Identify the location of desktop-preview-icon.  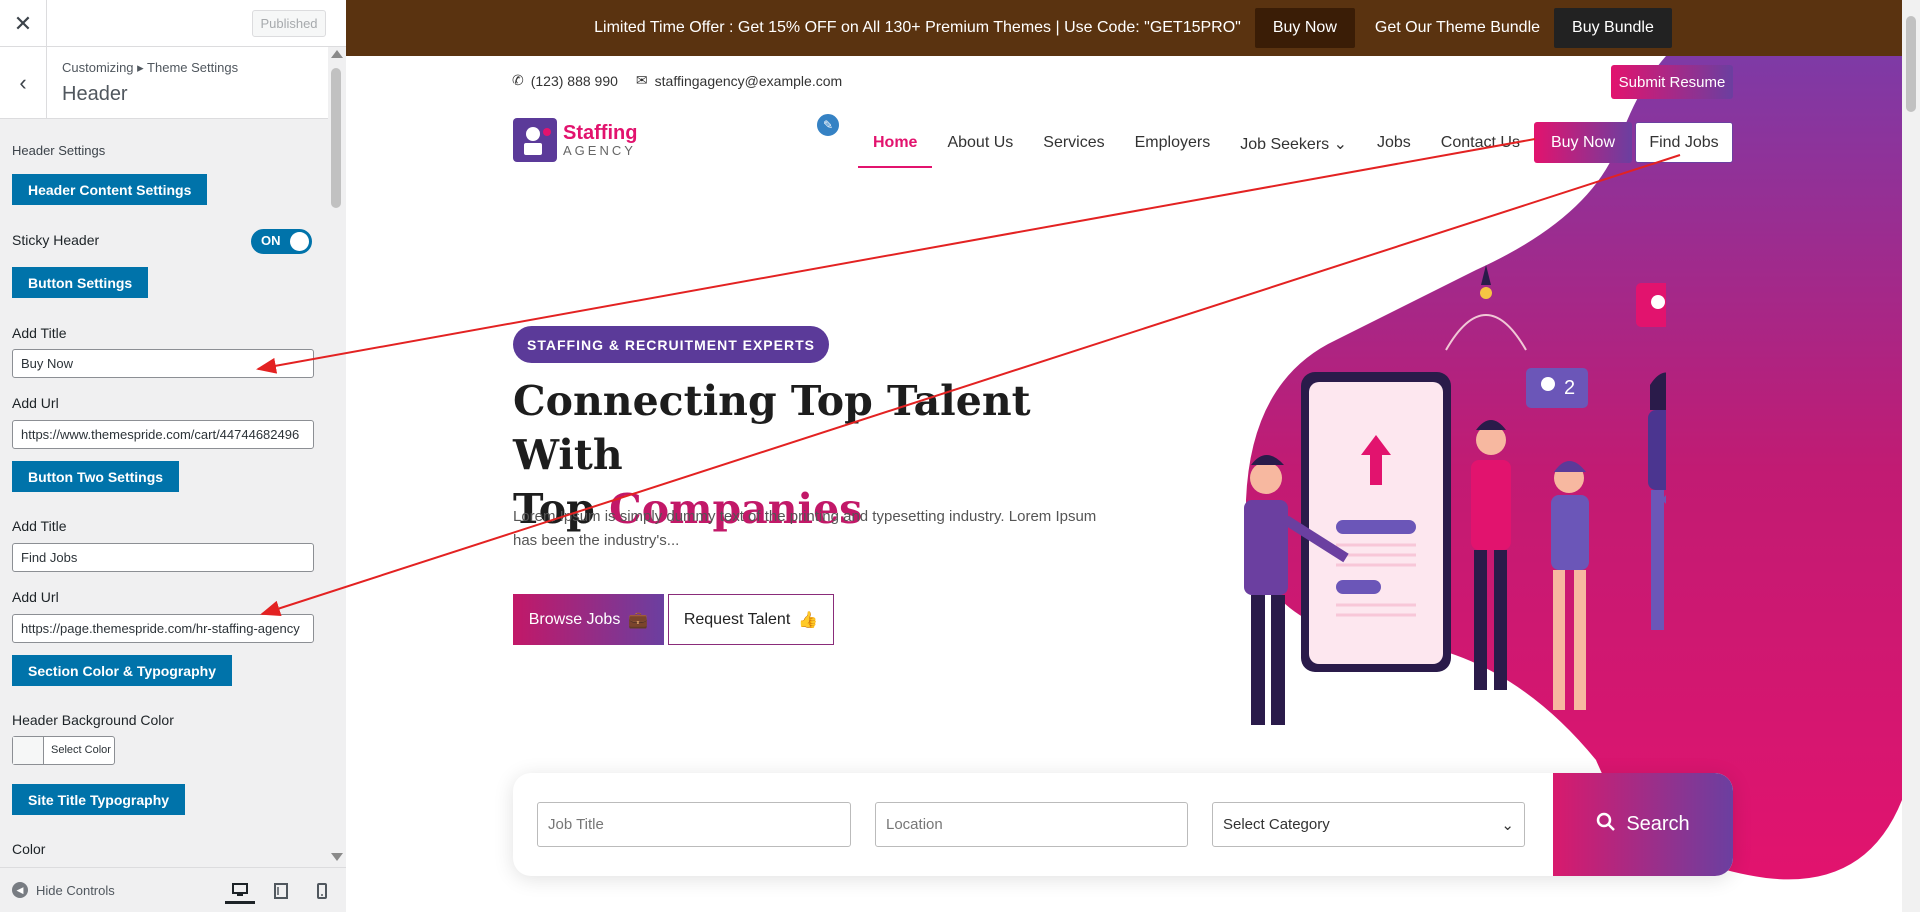
(240, 891).